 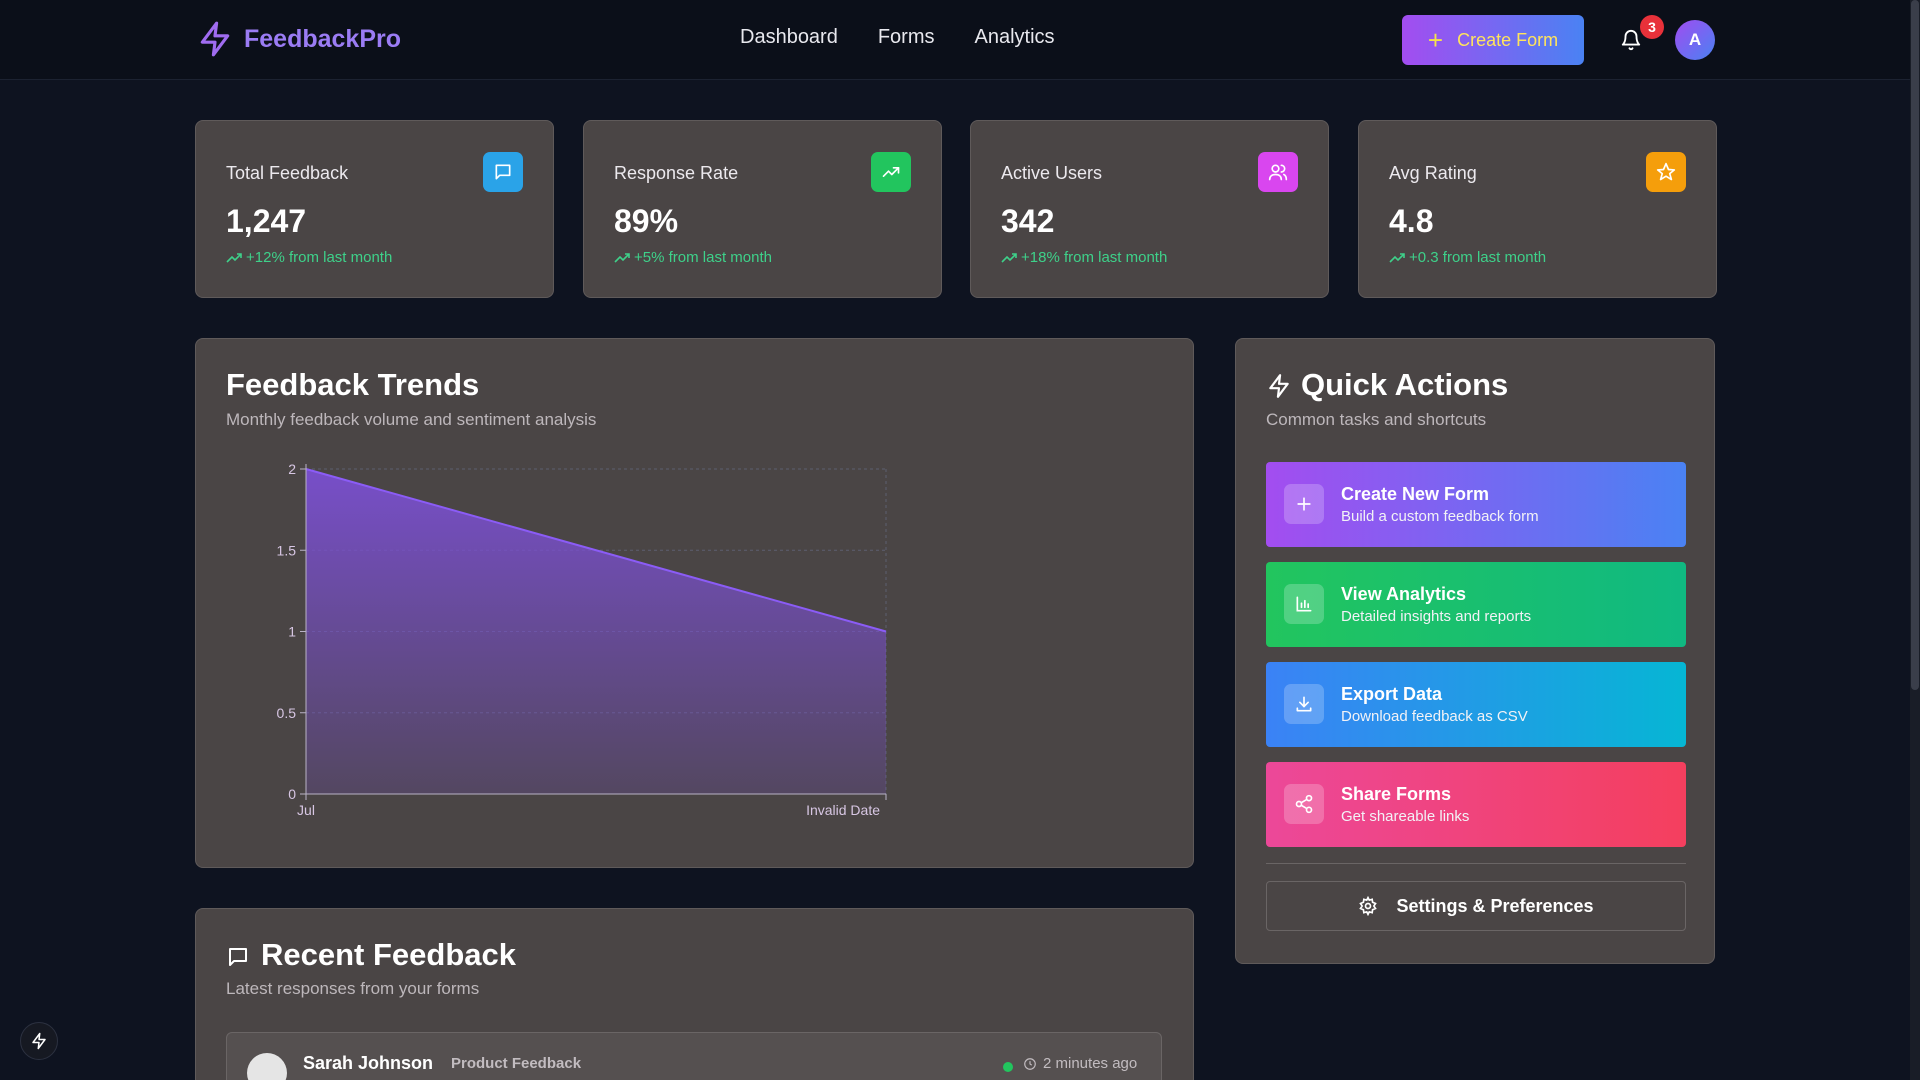 What do you see at coordinates (1508, 39) in the screenshot?
I see `create-form-label: Create Form` at bounding box center [1508, 39].